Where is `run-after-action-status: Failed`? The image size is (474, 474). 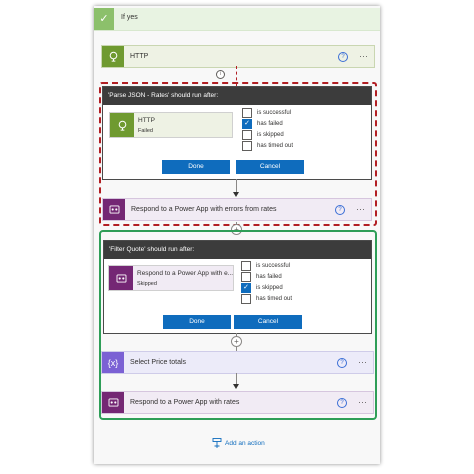
run-after-action-status: Failed is located at coordinates (145, 131).